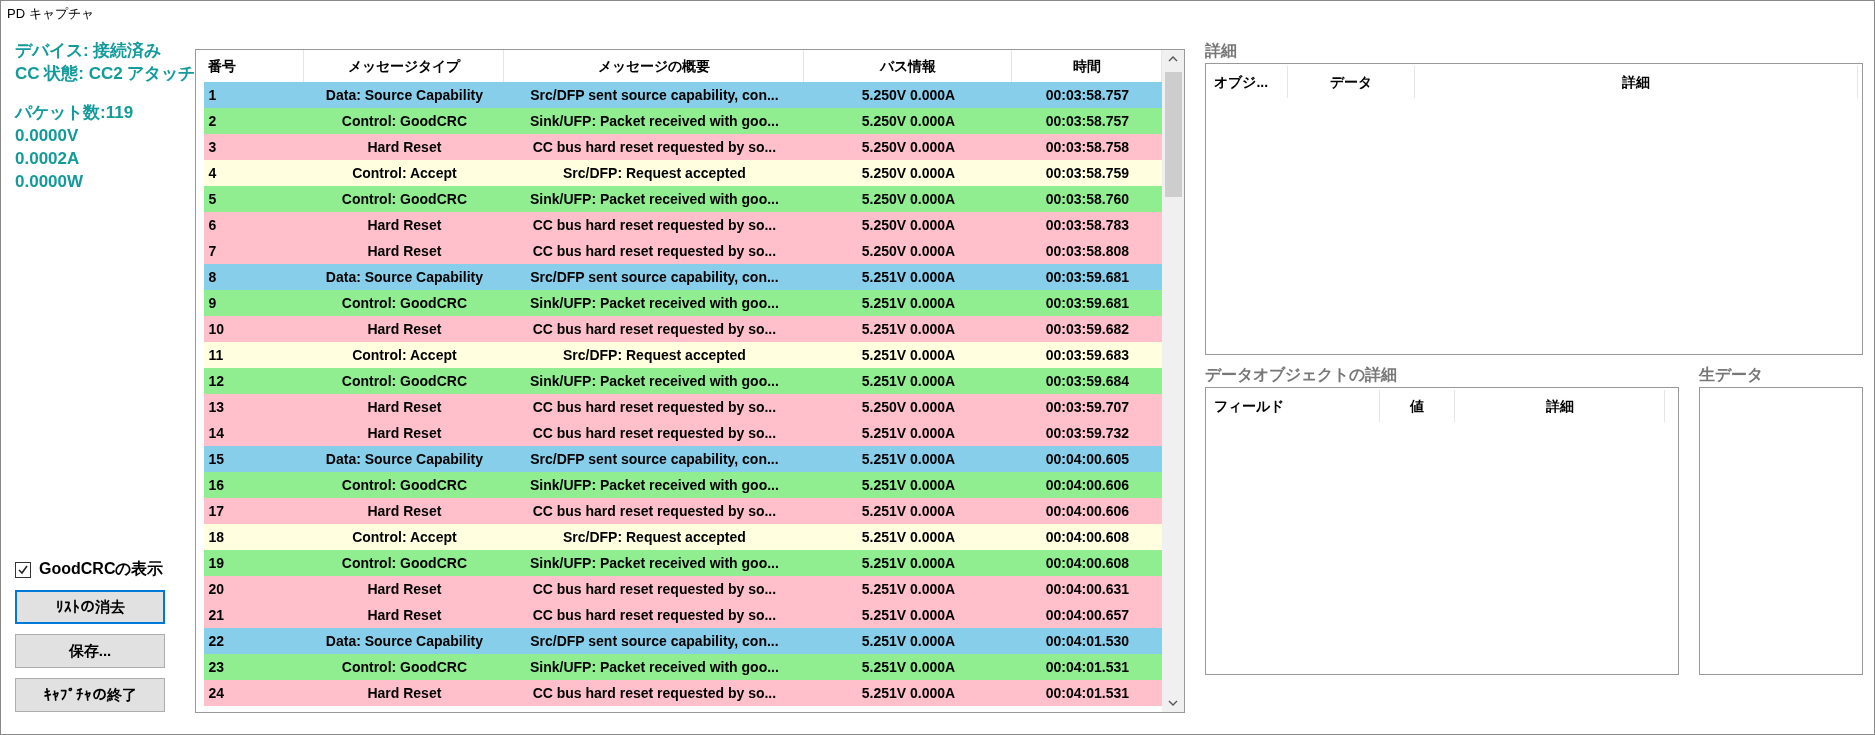 The height and width of the screenshot is (735, 1875). I want to click on packet-row: 8 Data: Source Capability Src/DFP sent source capability, con... 5.251V 0.000A 00:03:59.681, so click(683, 277).